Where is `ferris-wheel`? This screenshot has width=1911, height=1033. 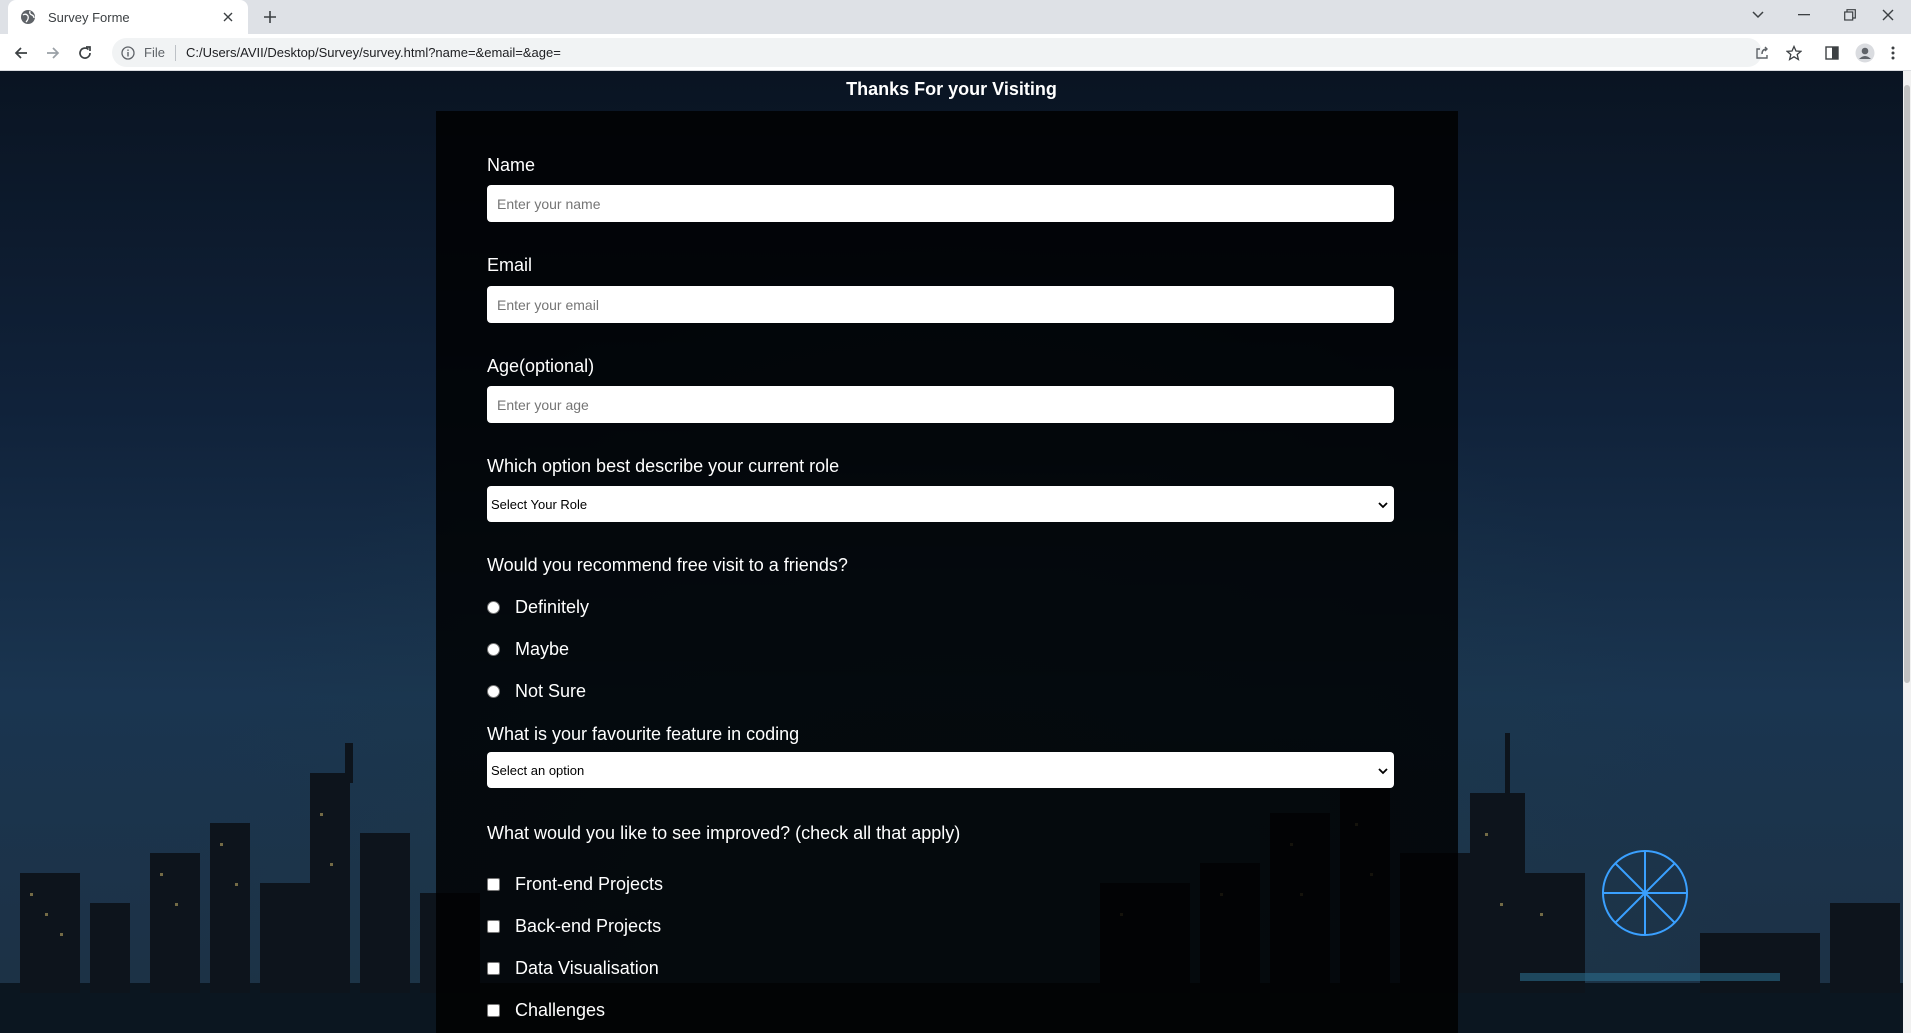
ferris-wheel is located at coordinates (1645, 893).